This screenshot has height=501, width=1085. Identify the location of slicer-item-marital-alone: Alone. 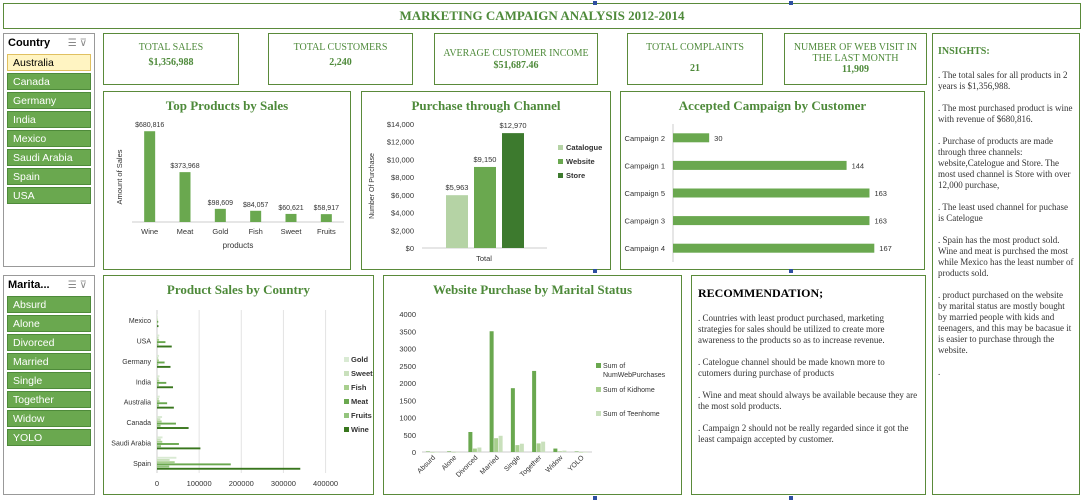
(49, 323).